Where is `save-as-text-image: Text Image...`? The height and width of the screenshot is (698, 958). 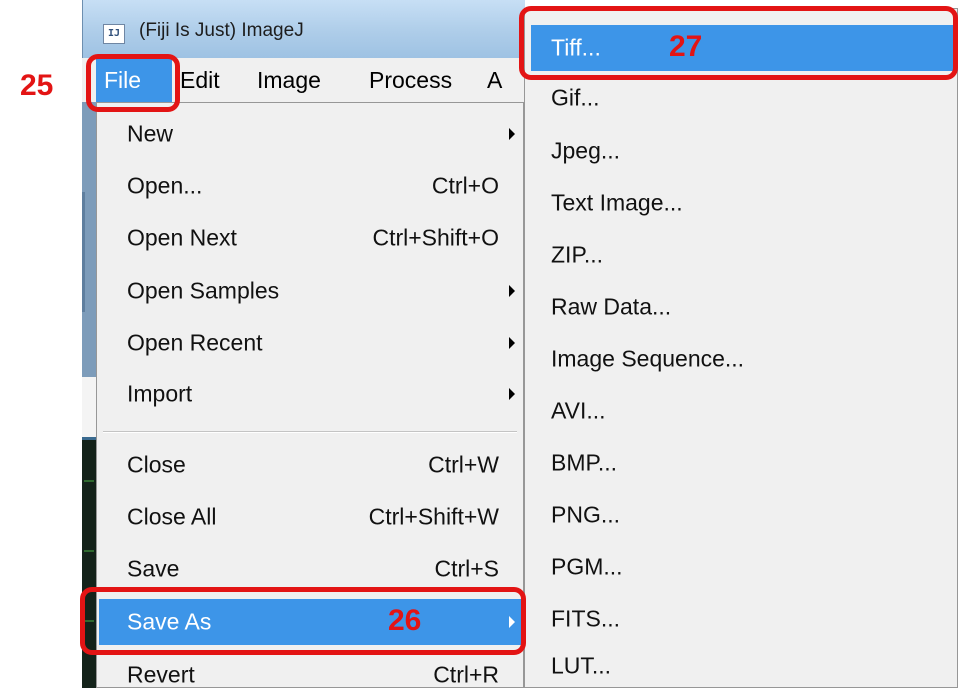
save-as-text-image: Text Image... is located at coordinates (741, 203).